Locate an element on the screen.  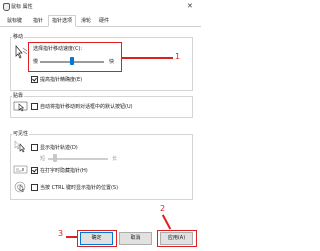
ok-button: 确定 is located at coordinates (96, 238).